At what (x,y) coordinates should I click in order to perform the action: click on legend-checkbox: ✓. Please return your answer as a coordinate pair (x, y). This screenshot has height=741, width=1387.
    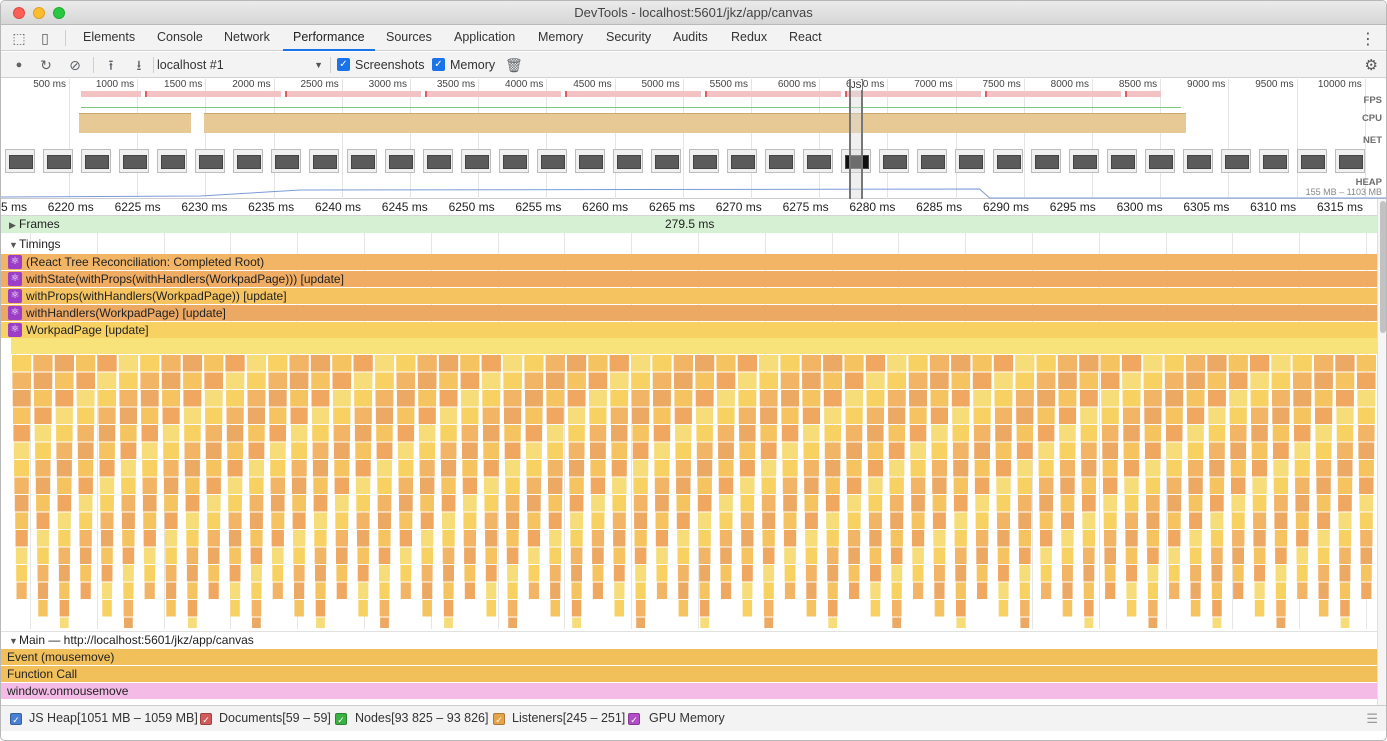
    Looking at the image, I should click on (634, 719).